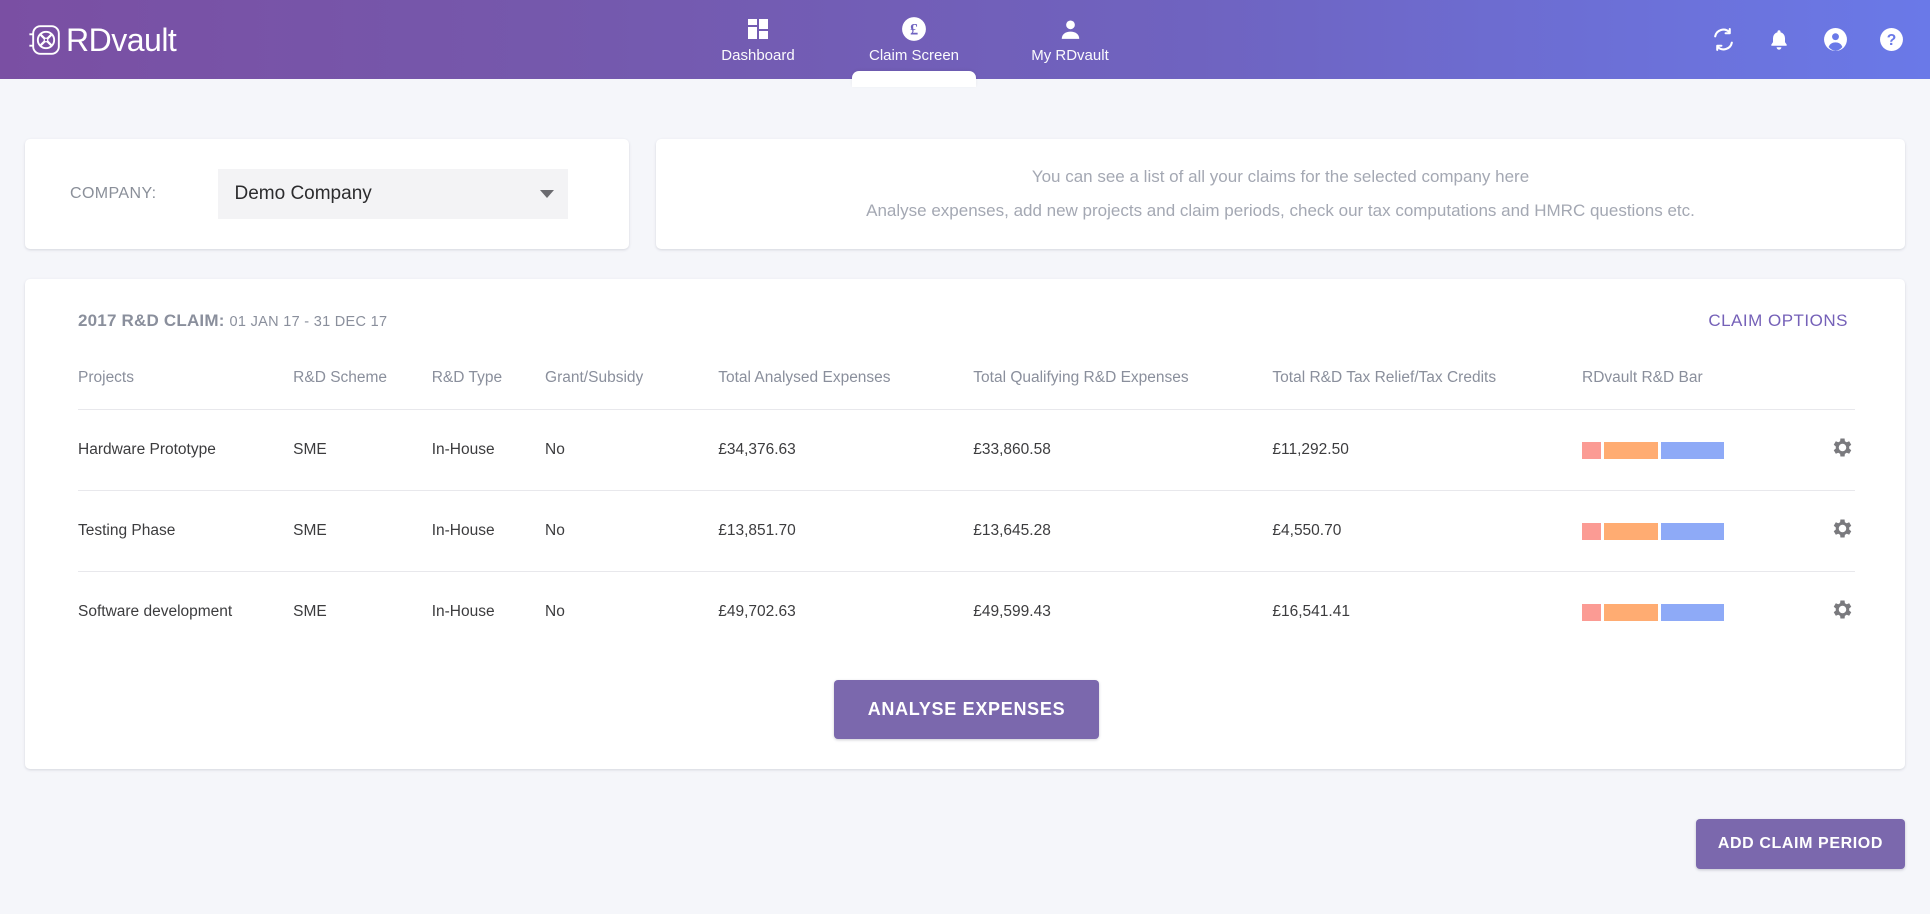 This screenshot has height=914, width=1930. I want to click on pound-circle-icon: £, so click(914, 29).